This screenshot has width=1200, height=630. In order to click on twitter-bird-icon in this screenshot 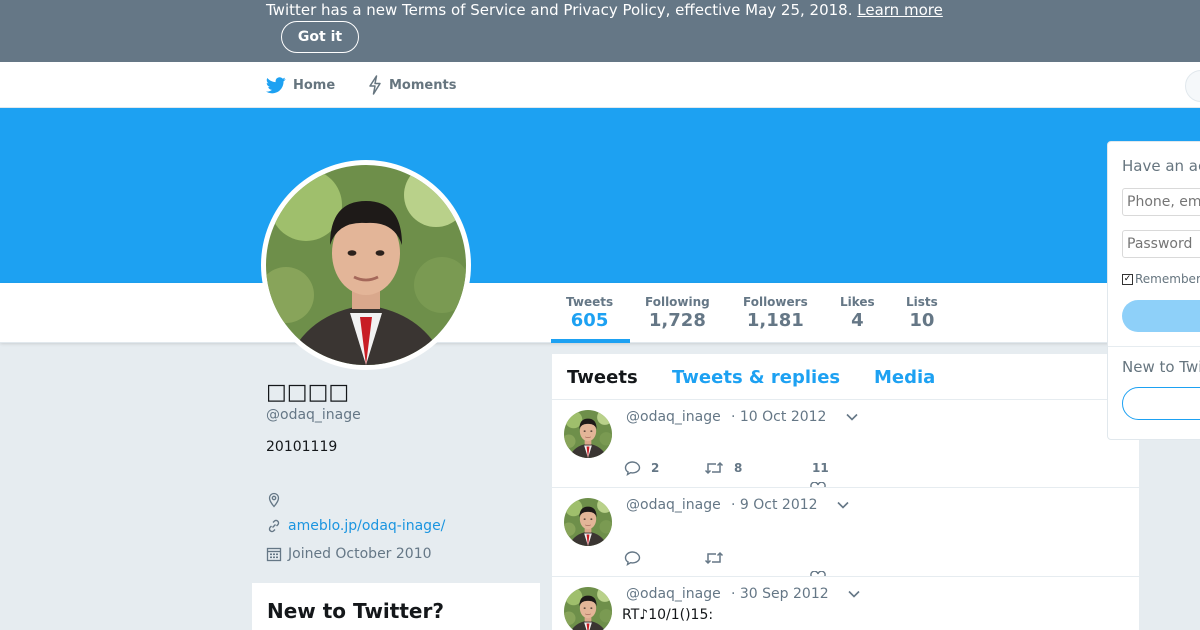, I will do `click(276, 84)`.